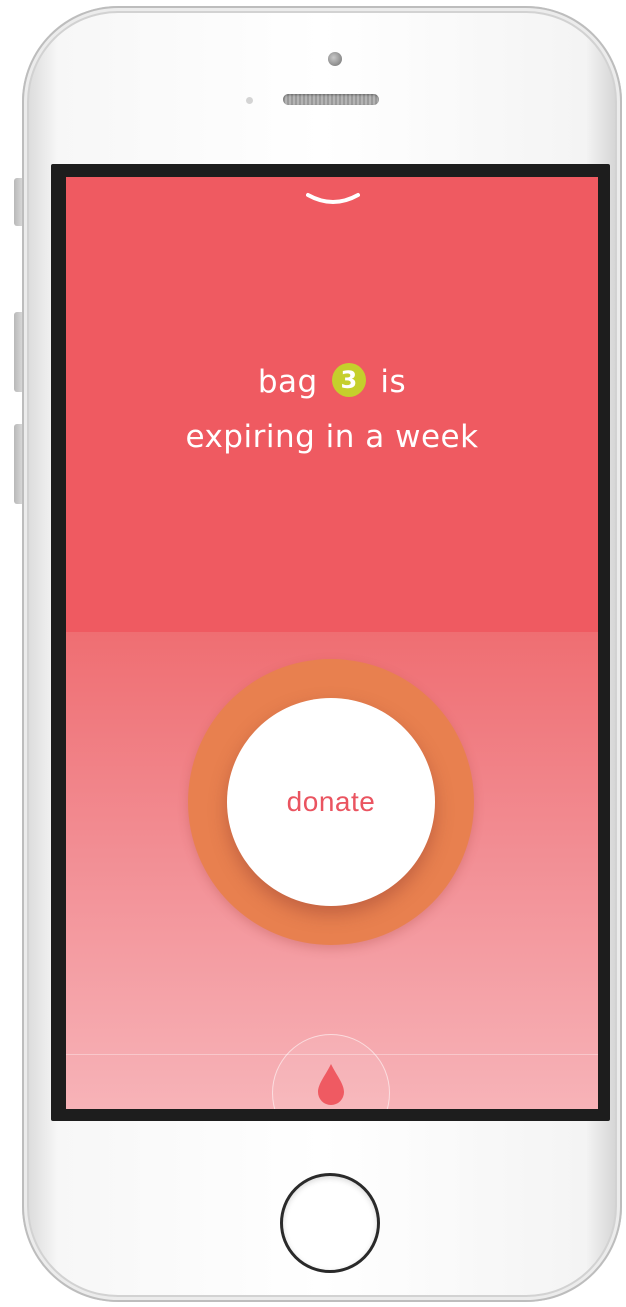 The image size is (626, 1307). Describe the element at coordinates (331, 1084) in the screenshot. I see `blood-drop-icon` at that location.